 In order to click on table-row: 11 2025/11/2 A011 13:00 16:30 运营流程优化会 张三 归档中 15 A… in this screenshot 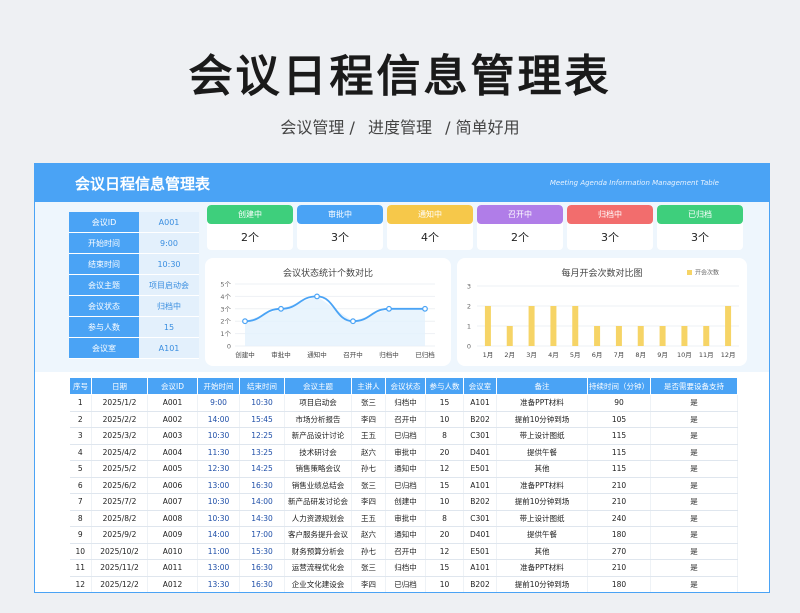, I will do `click(403, 568)`.